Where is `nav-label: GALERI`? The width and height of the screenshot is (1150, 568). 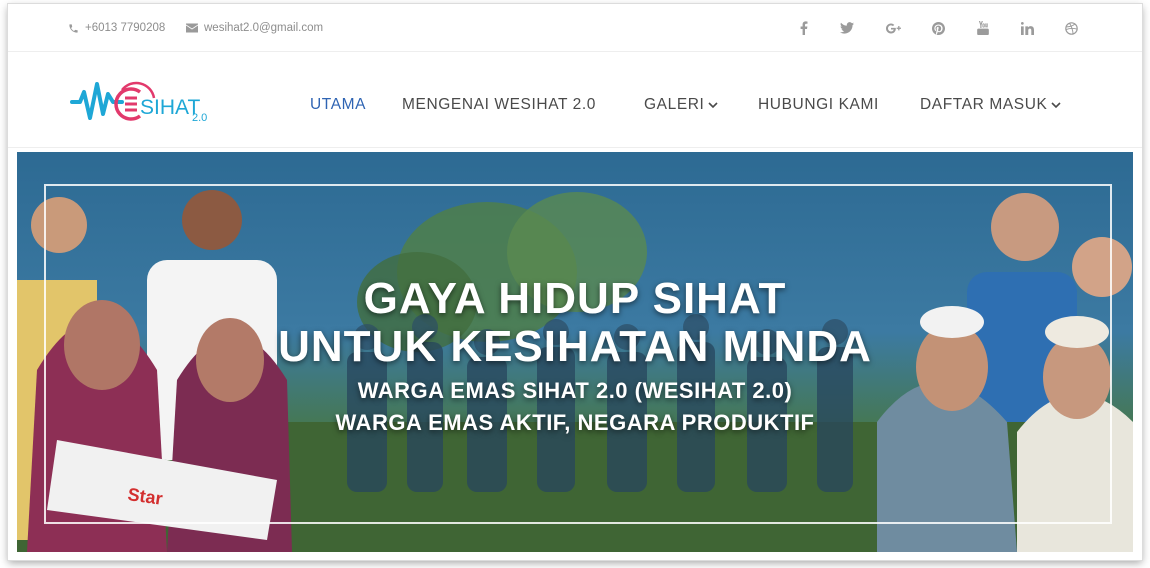 nav-label: GALERI is located at coordinates (674, 104).